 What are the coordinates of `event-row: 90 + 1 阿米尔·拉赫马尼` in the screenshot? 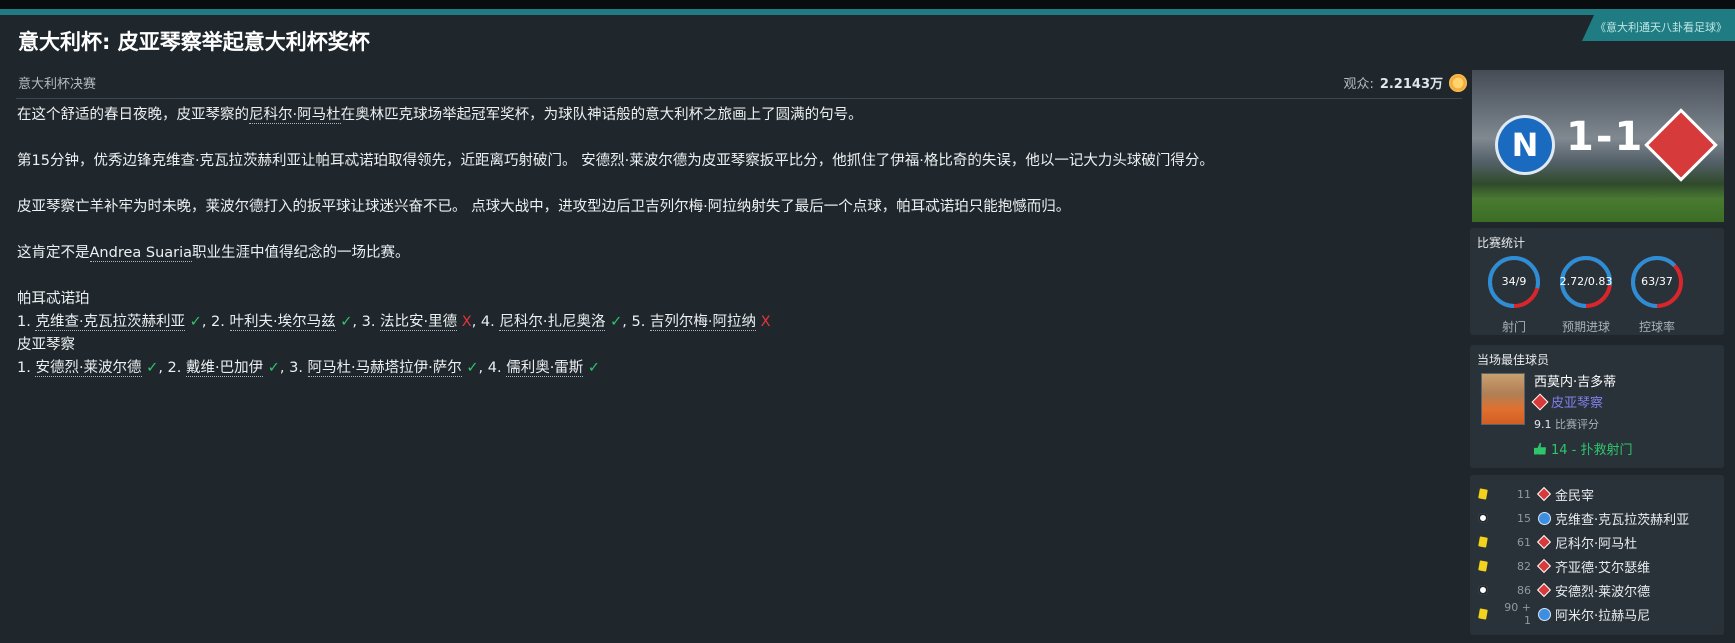 It's located at (1597, 614).